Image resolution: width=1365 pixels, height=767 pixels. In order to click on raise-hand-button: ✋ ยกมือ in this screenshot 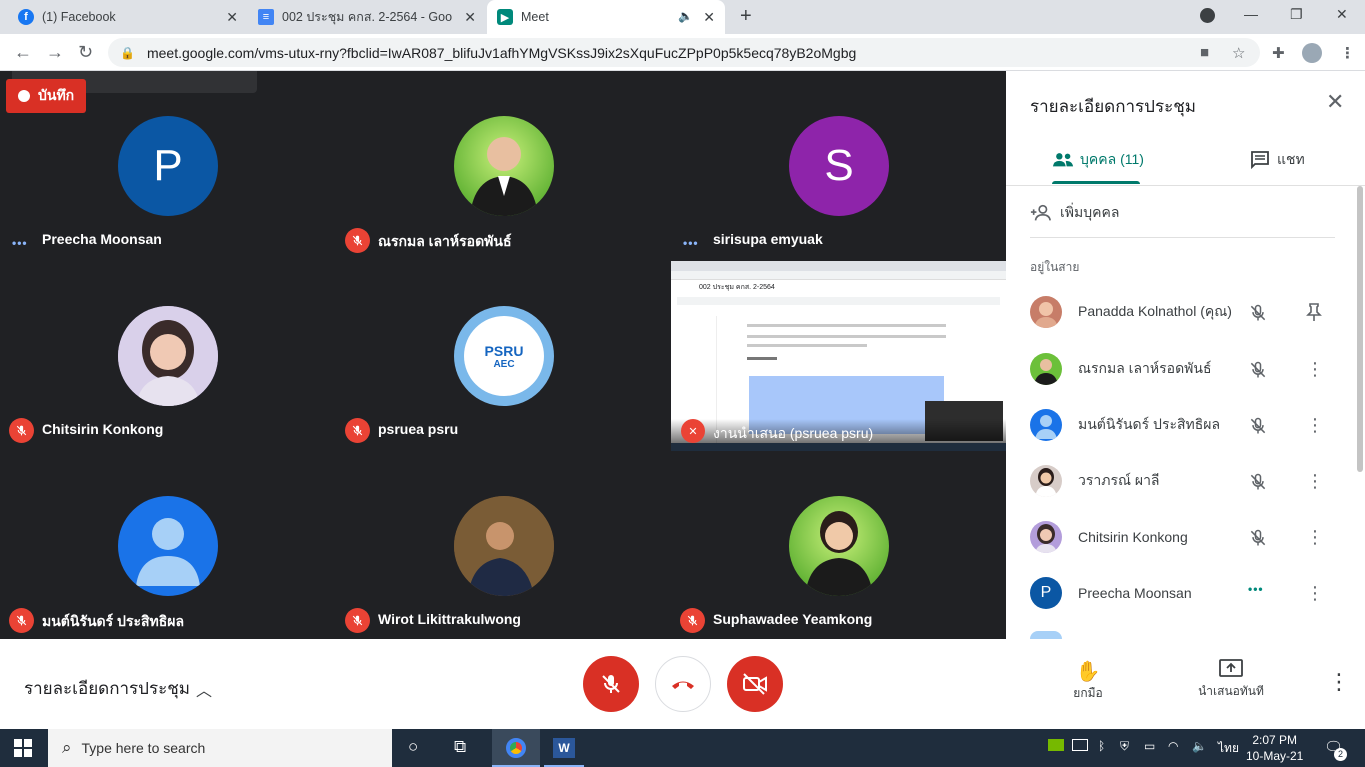, I will do `click(1088, 681)`.